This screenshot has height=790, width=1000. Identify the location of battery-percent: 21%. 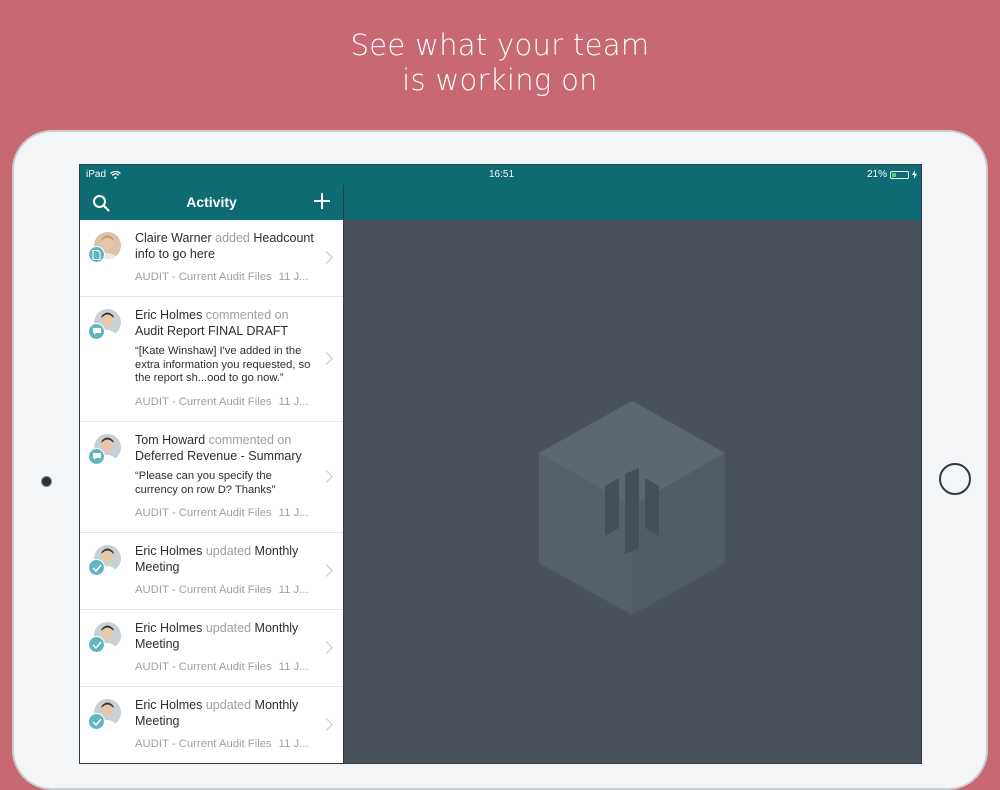
(876, 174).